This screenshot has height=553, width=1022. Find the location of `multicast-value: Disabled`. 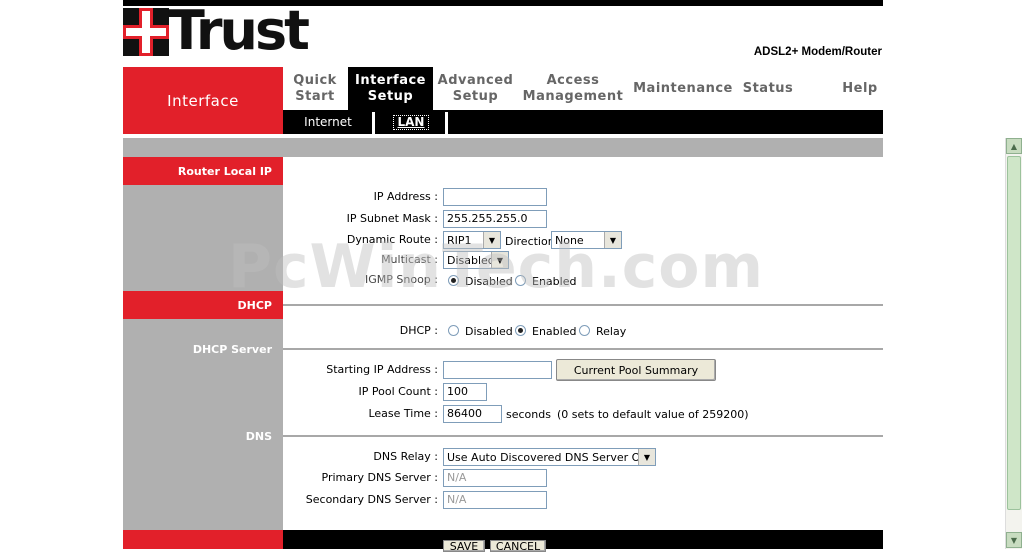

multicast-value: Disabled is located at coordinates (469, 260).